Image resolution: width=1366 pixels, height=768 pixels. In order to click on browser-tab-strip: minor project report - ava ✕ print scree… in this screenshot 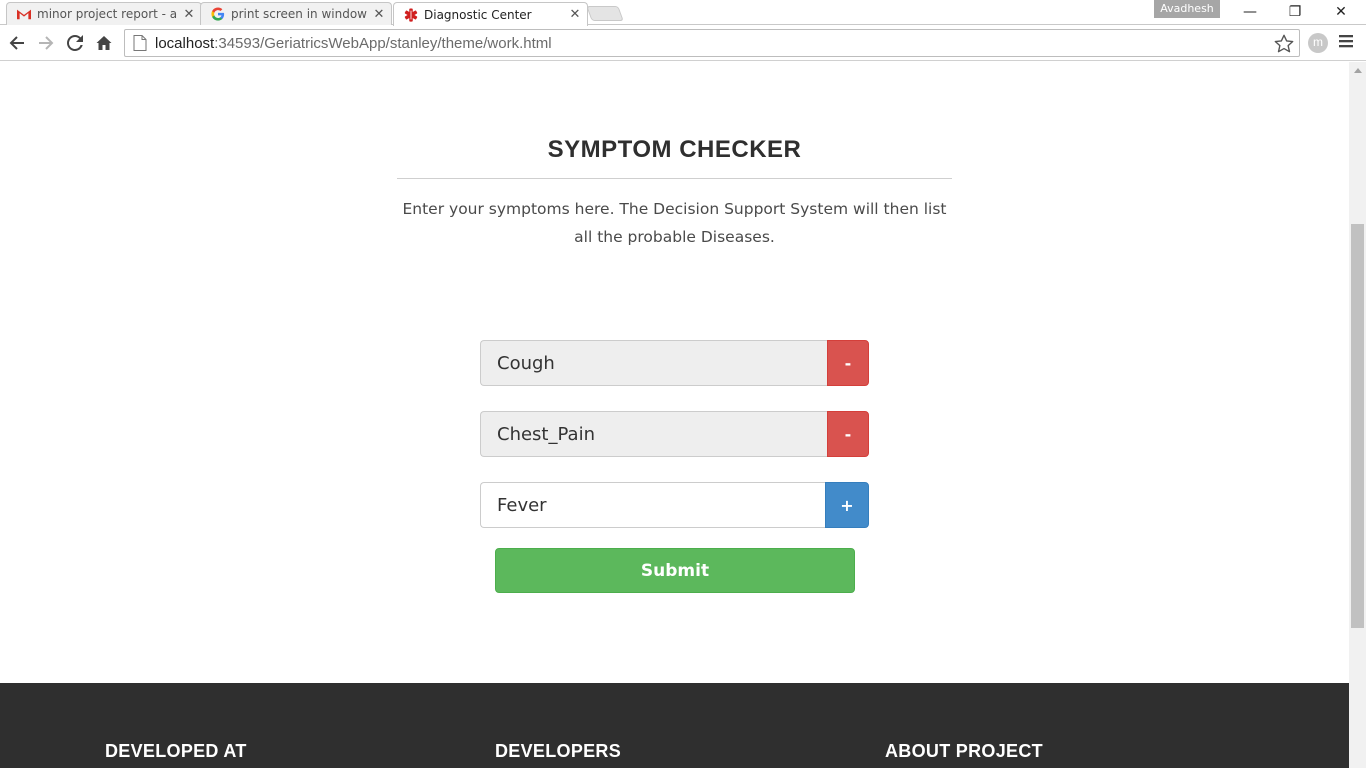, I will do `click(683, 13)`.